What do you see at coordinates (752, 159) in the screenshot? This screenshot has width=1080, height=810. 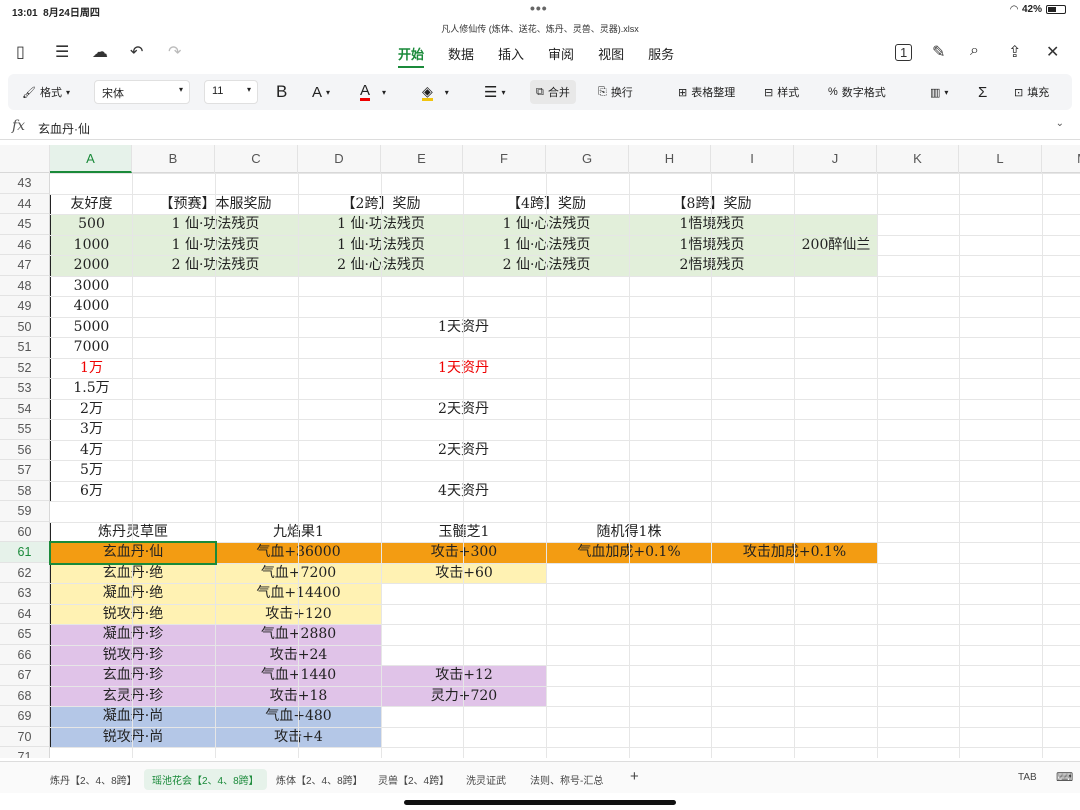 I see `column-header-I: I` at bounding box center [752, 159].